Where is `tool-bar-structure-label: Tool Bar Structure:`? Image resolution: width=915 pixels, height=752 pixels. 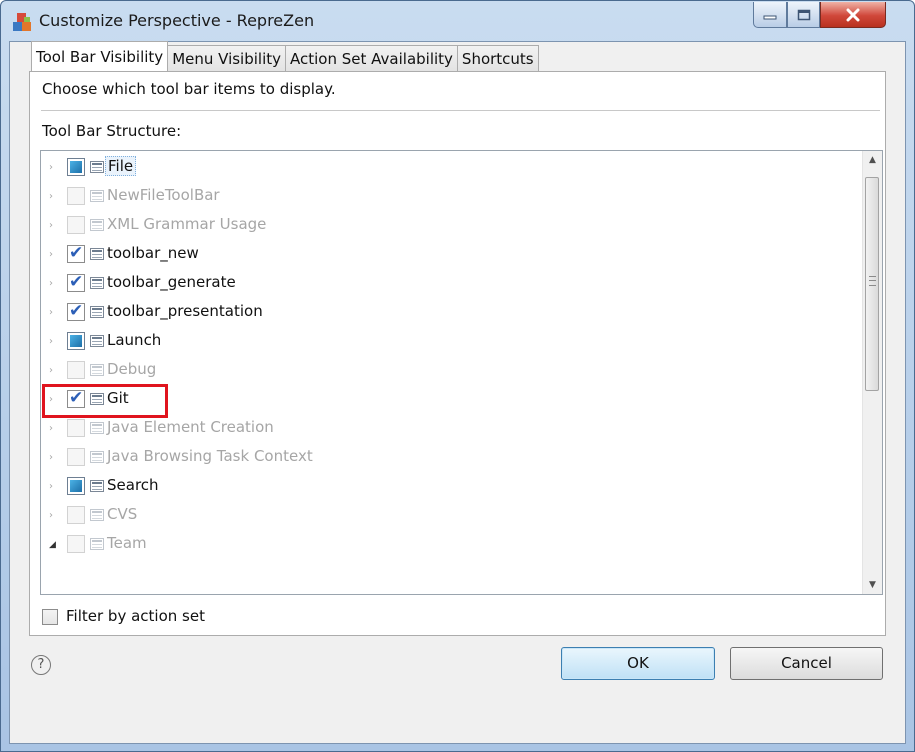
tool-bar-structure-label: Tool Bar Structure: is located at coordinates (112, 131).